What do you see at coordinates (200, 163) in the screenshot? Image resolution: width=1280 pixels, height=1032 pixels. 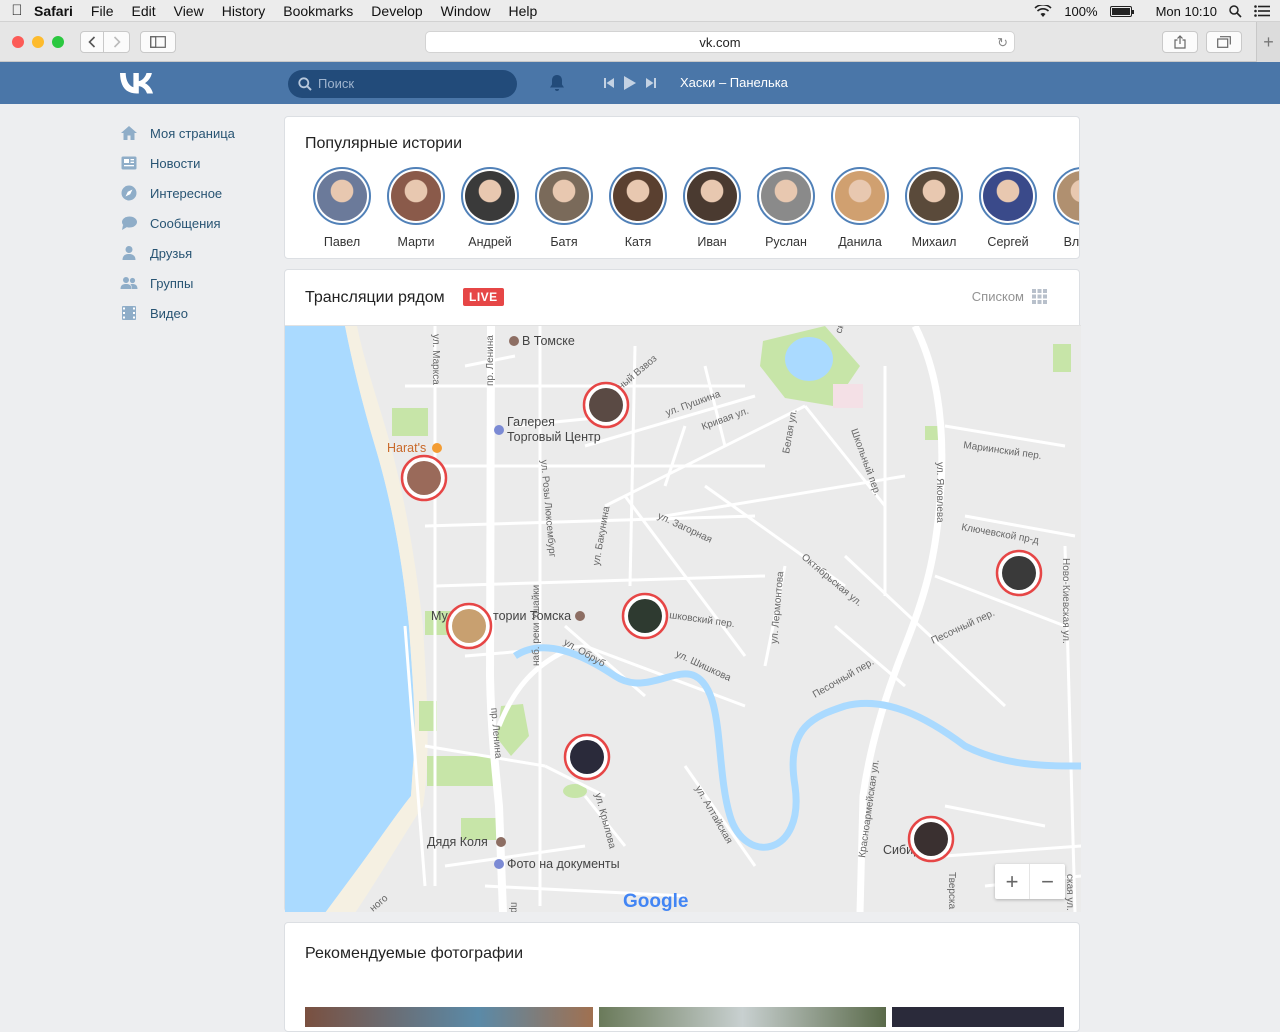 I see `sidebar-item-news: Новости` at bounding box center [200, 163].